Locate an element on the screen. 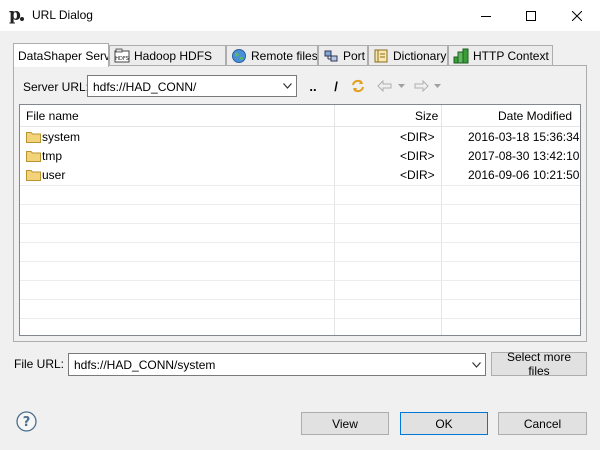 This screenshot has height=450, width=600. column-header-size: Size is located at coordinates (426, 116).